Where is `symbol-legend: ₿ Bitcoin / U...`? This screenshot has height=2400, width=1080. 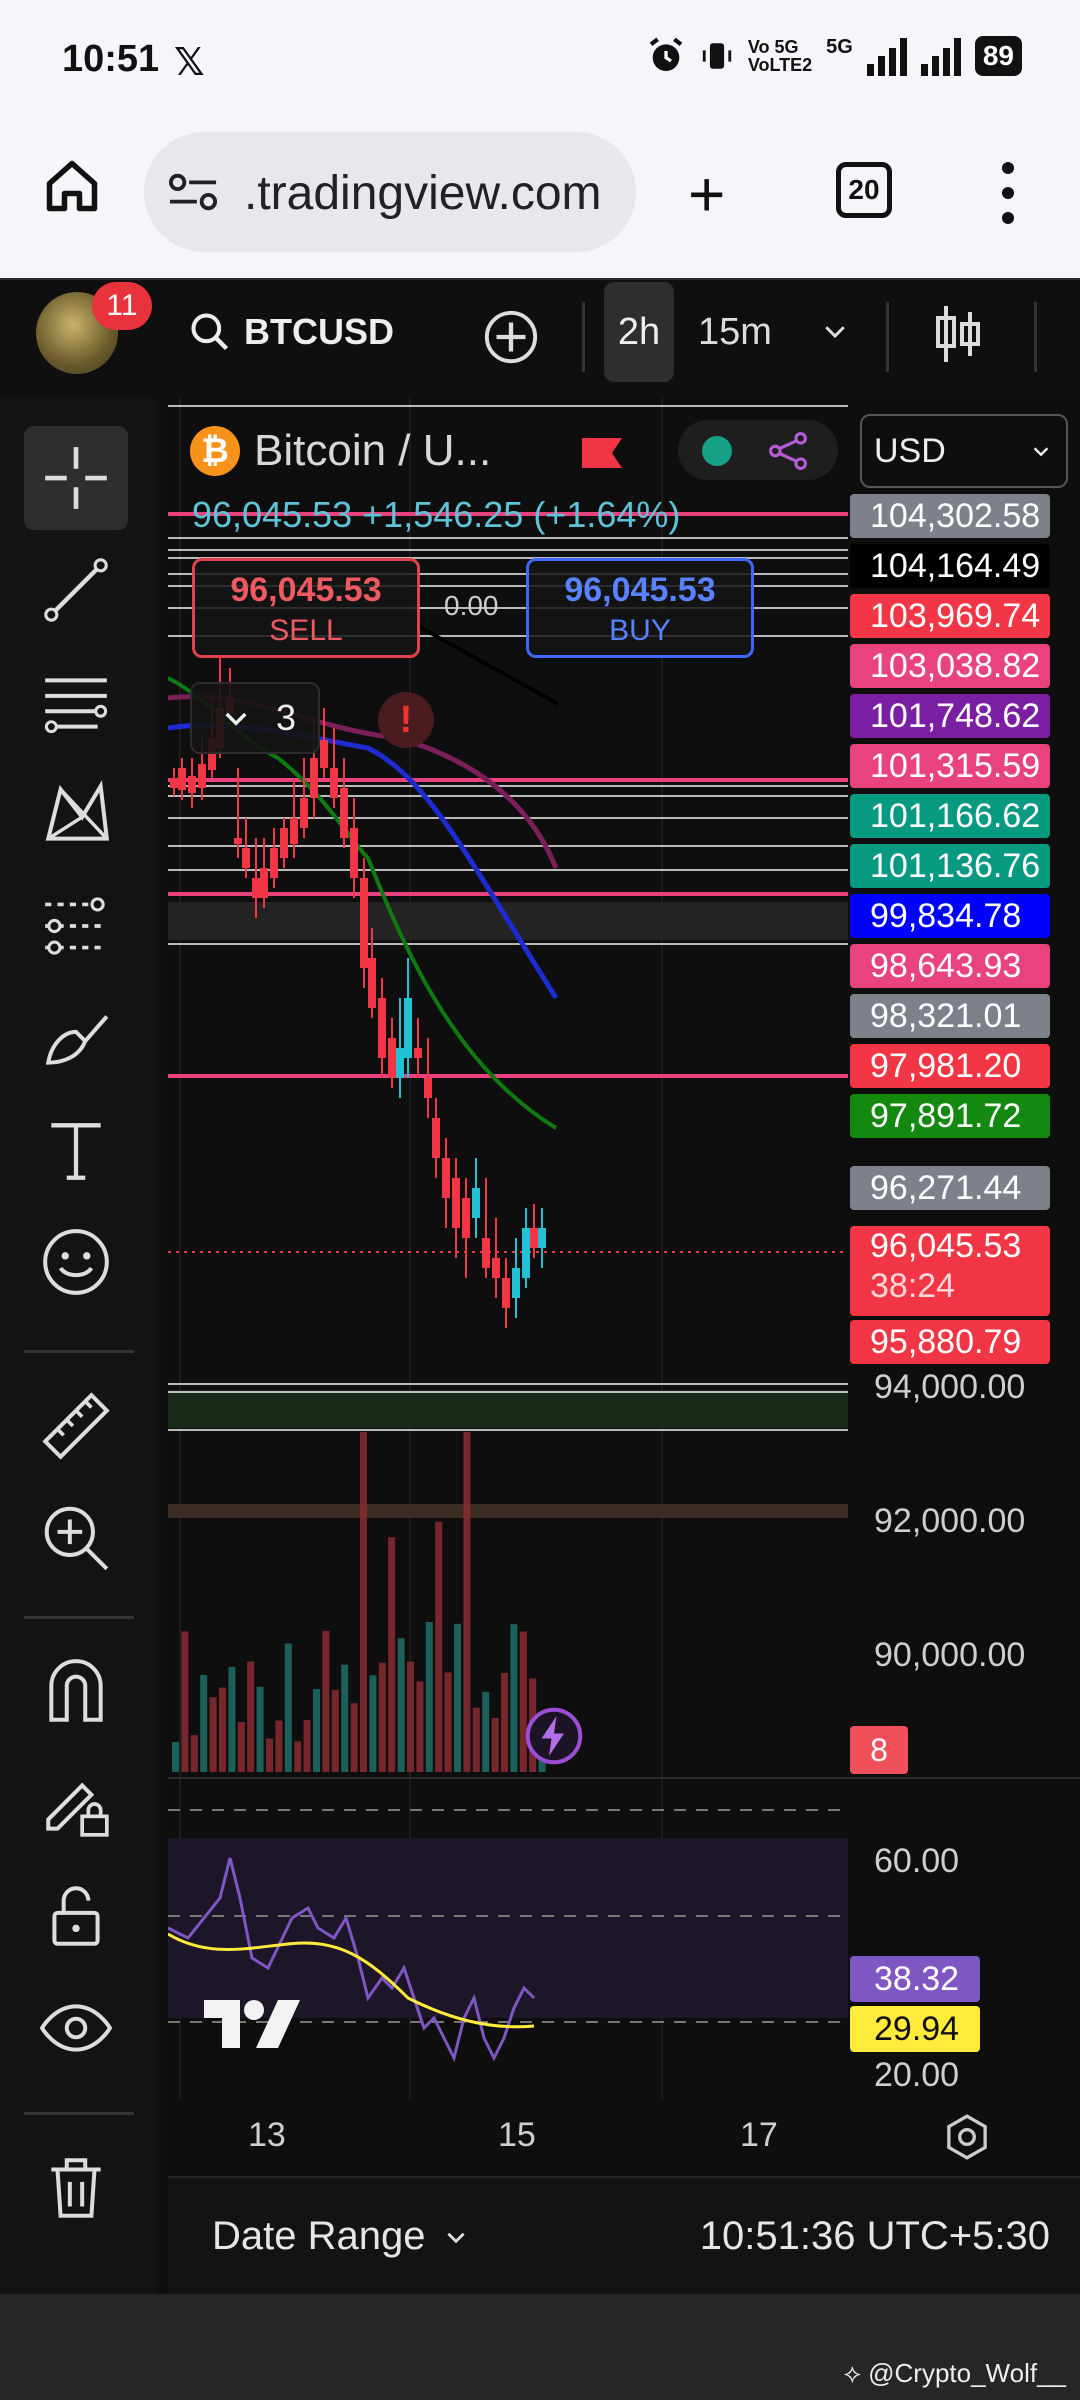
symbol-legend: ₿ Bitcoin / U... is located at coordinates (340, 451).